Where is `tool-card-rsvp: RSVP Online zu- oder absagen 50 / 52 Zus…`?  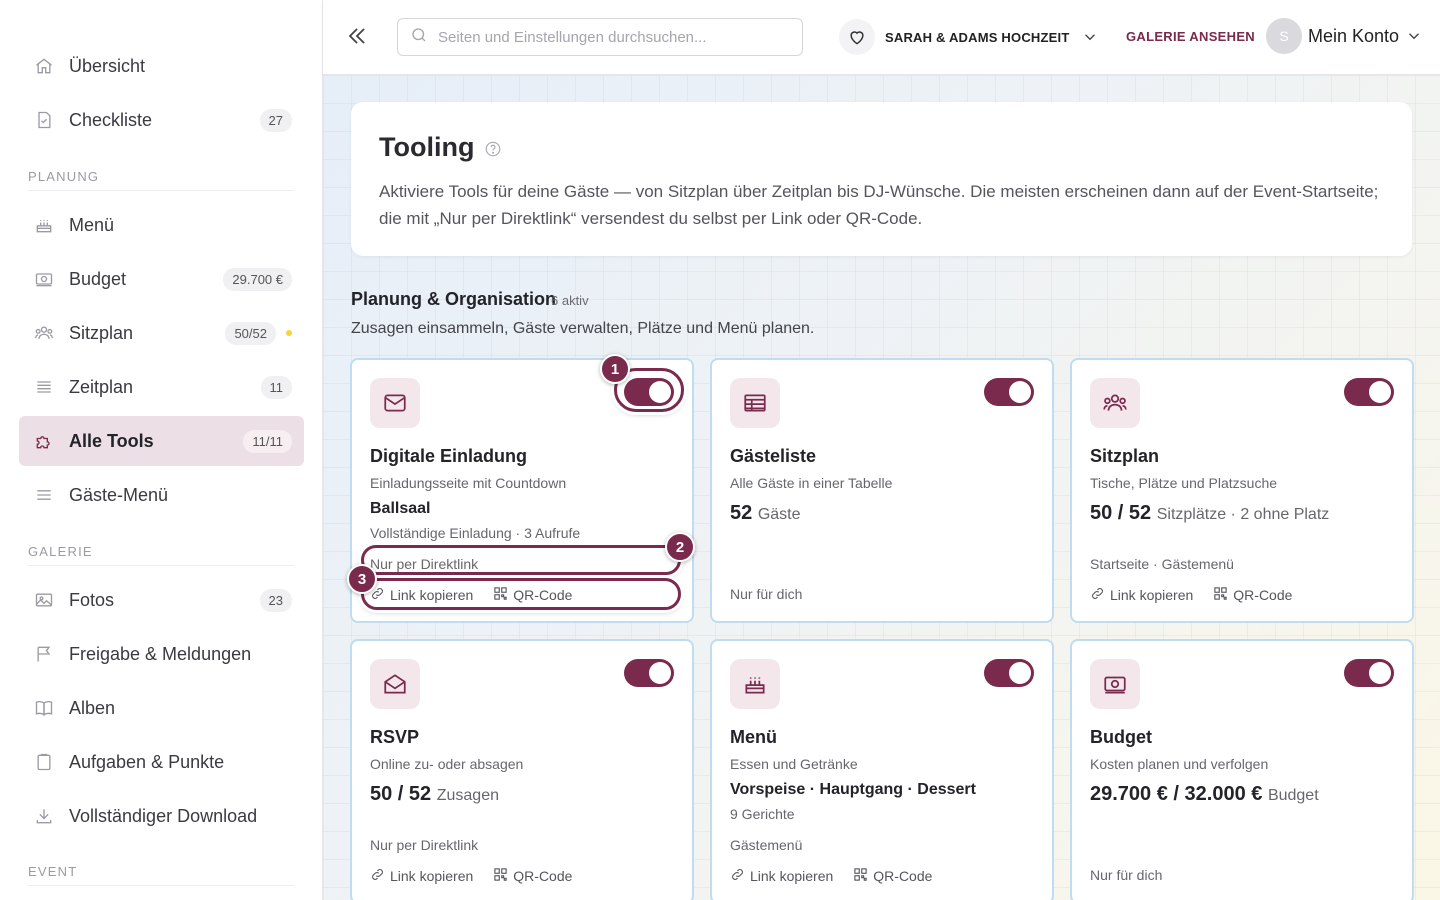
tool-card-rsvp: RSVP Online zu- oder absagen 50 / 52 Zus… is located at coordinates (522, 769).